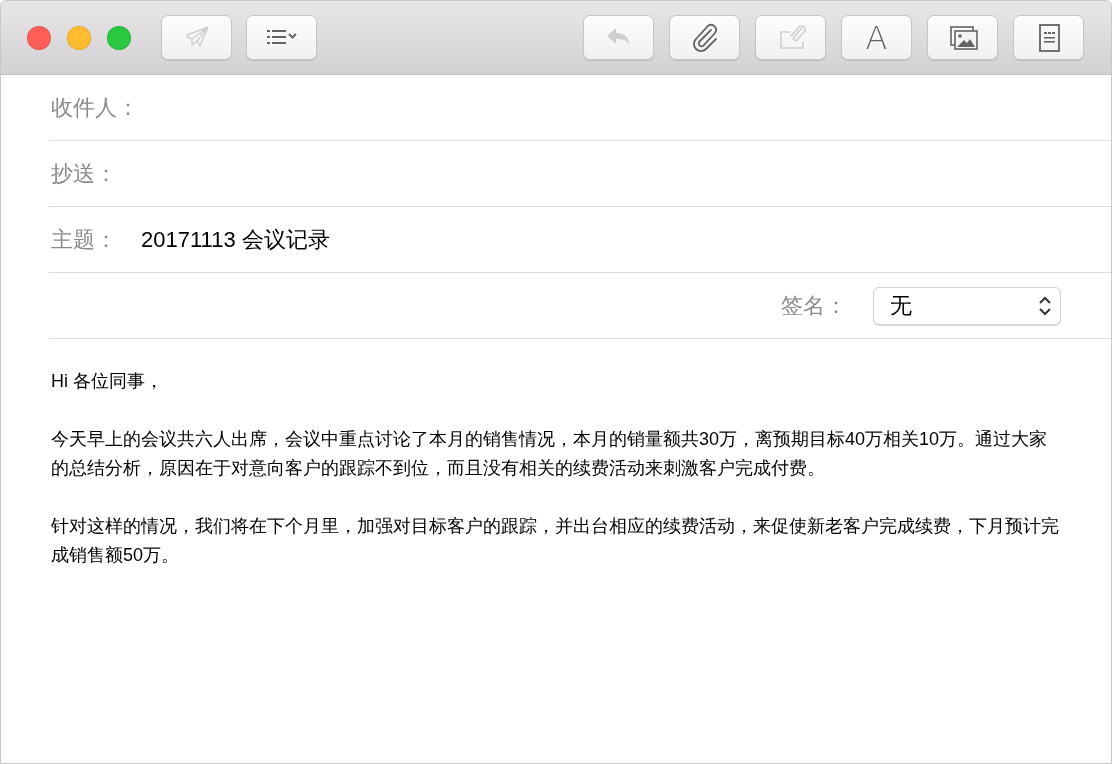 The image size is (1112, 764). What do you see at coordinates (79, 37) in the screenshot?
I see `minimize-button` at bounding box center [79, 37].